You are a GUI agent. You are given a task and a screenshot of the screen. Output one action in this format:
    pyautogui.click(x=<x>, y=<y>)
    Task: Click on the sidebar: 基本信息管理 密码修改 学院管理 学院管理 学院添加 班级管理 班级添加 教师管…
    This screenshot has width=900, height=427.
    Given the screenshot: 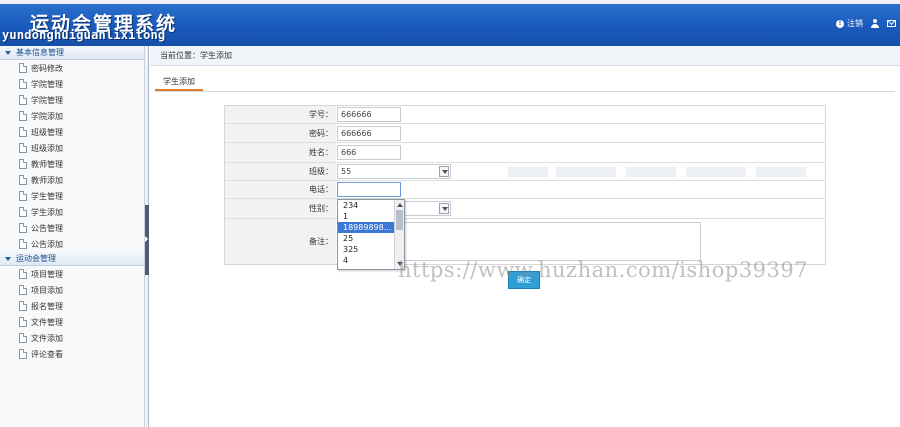 What is the action you would take?
    pyautogui.click(x=72, y=236)
    